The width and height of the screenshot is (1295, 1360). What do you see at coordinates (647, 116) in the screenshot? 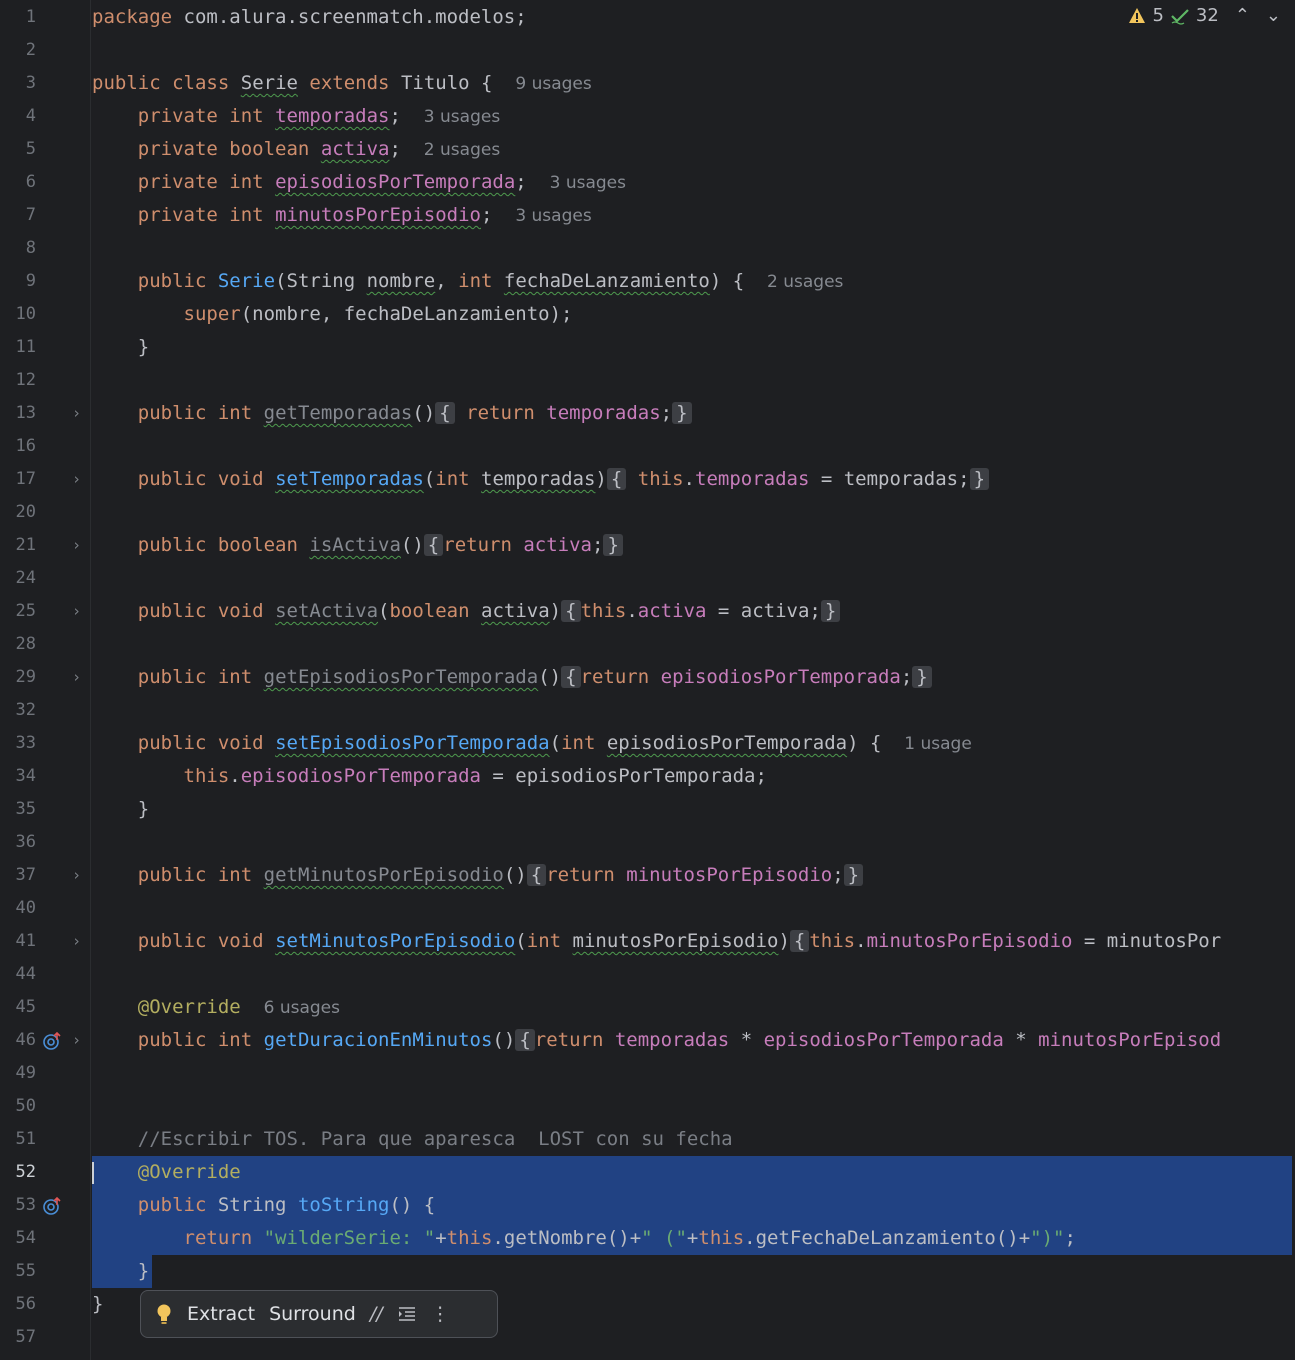
I see `code-line: 4 private int temporadas; 3 usages` at bounding box center [647, 116].